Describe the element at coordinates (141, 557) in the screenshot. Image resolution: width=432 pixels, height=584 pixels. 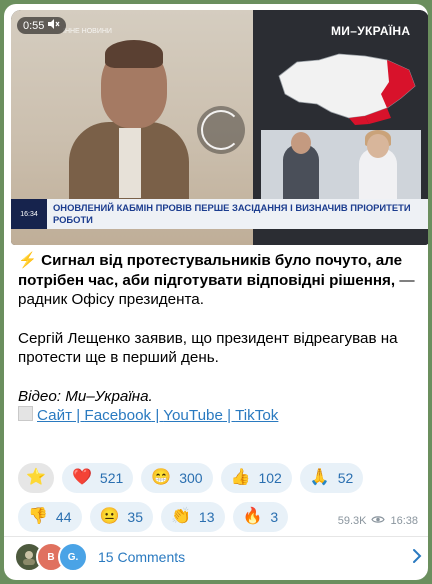
I see `comments-label: 15 Comments` at that location.